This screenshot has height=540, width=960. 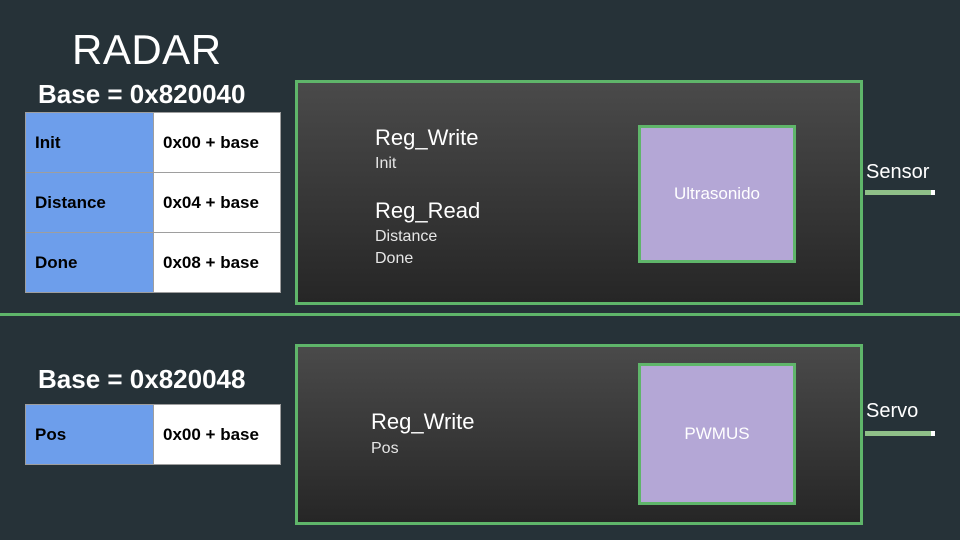 What do you see at coordinates (89, 202) in the screenshot?
I see `register-name: Distance` at bounding box center [89, 202].